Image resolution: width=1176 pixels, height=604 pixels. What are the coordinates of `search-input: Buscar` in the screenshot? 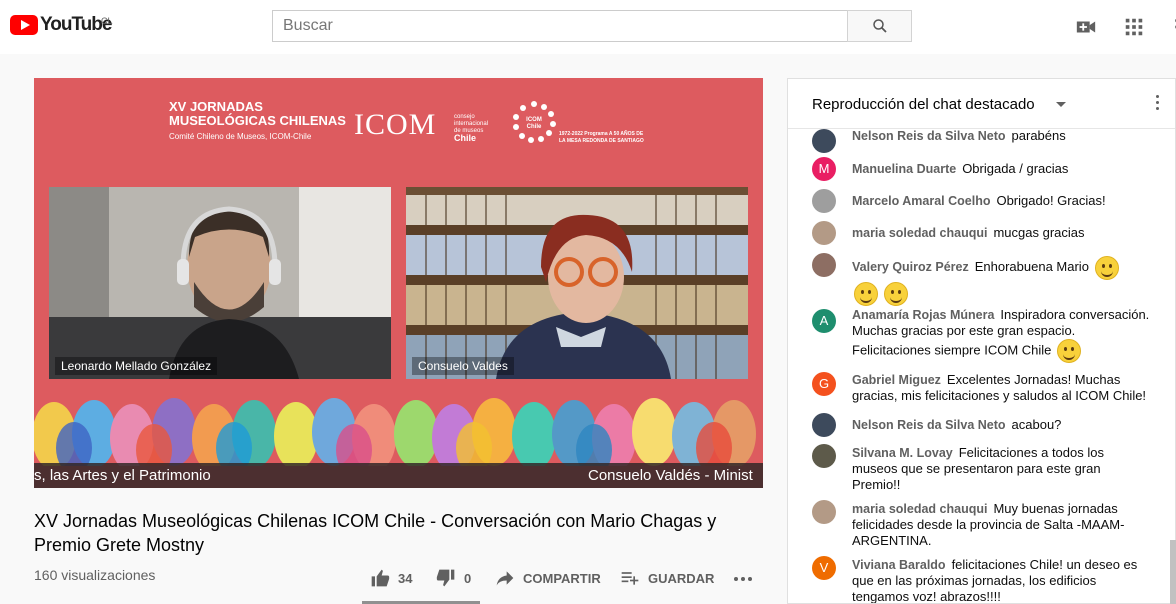 It's located at (560, 26).